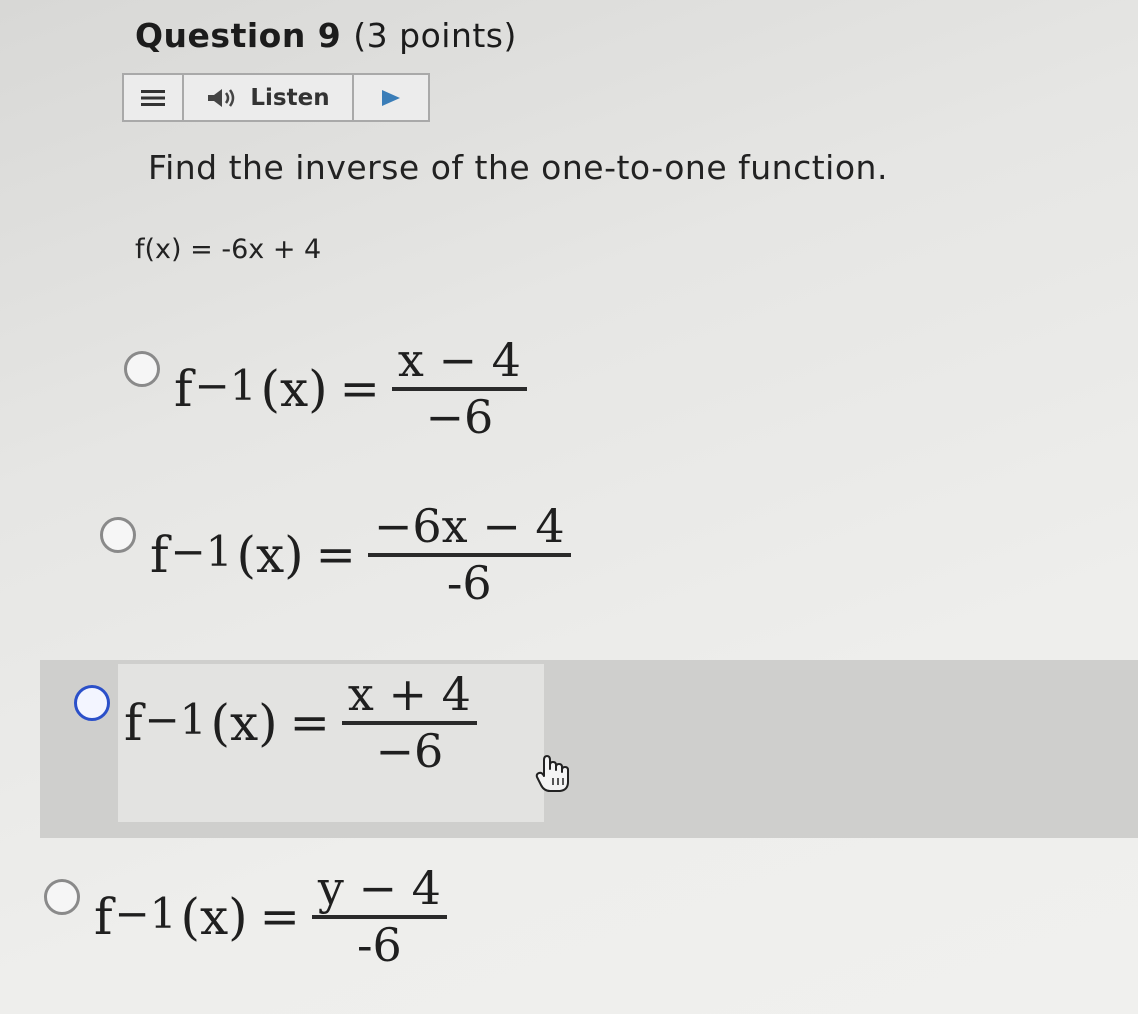 The image size is (1138, 1014). I want to click on listen-toolbar: Listen, so click(276, 97).